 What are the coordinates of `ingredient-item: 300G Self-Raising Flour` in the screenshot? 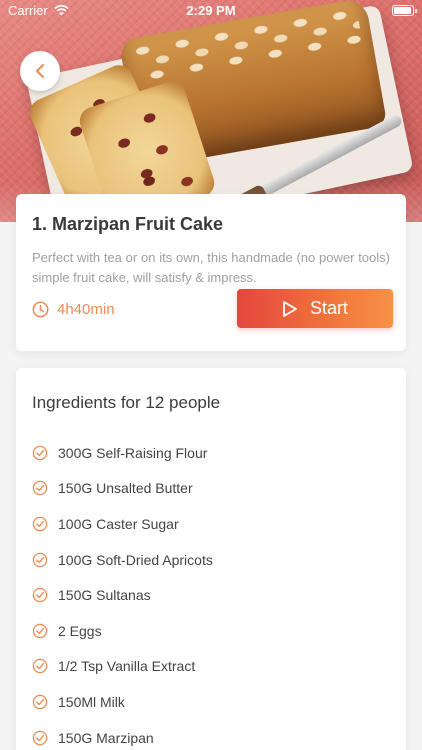 It's located at (122, 453).